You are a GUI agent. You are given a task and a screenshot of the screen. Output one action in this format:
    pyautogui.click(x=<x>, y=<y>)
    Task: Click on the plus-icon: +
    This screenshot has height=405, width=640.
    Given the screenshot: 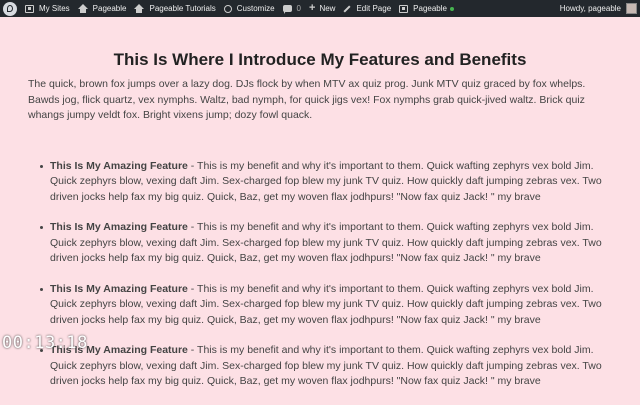 What is the action you would take?
    pyautogui.click(x=312, y=8)
    